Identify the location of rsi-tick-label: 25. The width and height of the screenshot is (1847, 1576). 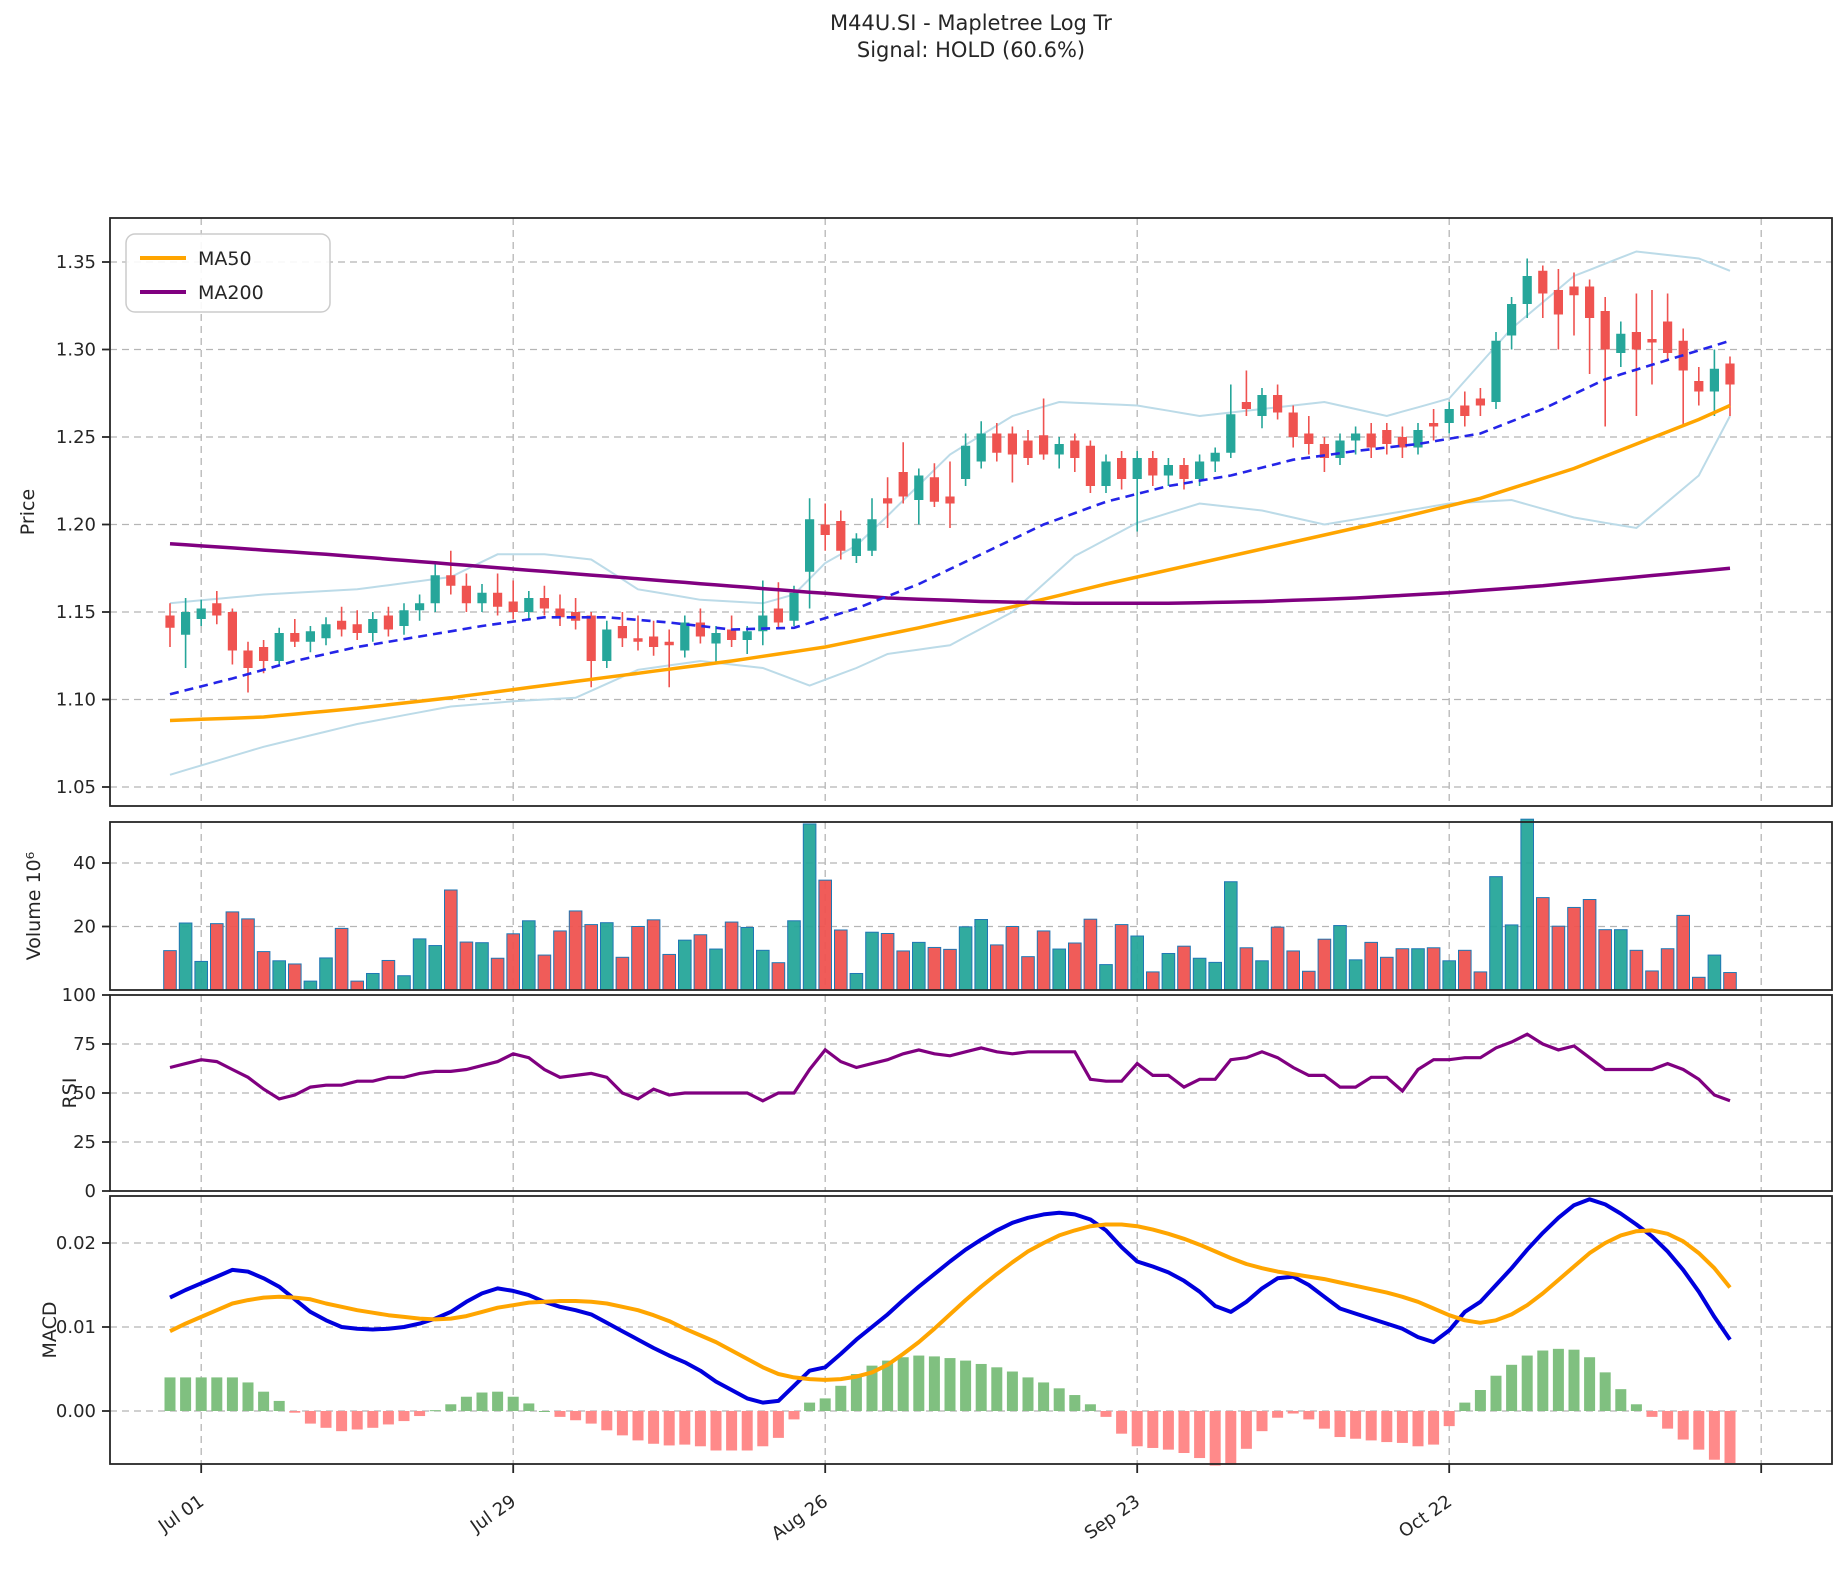
(84, 1142).